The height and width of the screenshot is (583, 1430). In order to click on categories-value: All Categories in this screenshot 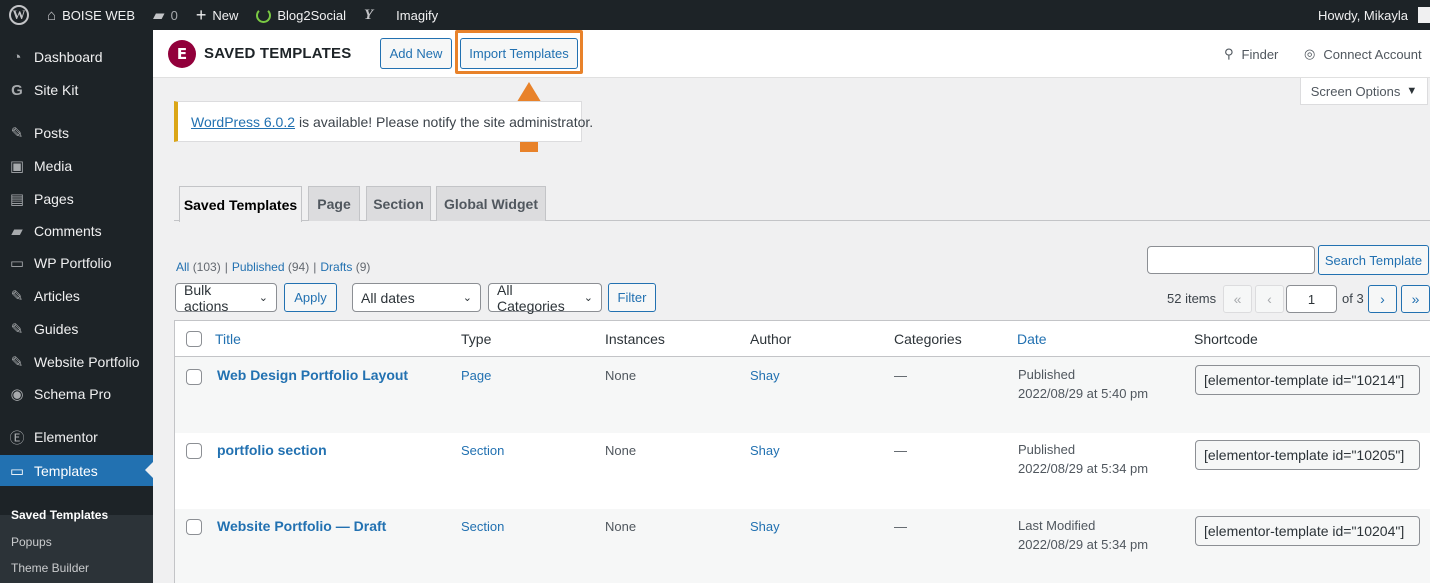, I will do `click(531, 297)`.